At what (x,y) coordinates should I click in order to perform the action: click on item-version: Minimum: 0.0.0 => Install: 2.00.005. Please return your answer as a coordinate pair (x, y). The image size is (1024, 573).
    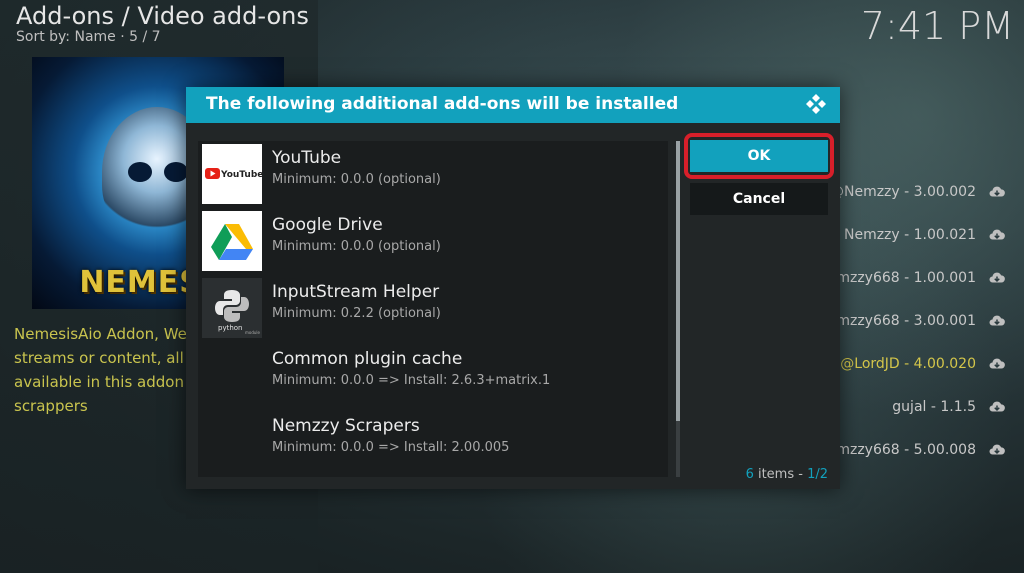
    Looking at the image, I should click on (391, 447).